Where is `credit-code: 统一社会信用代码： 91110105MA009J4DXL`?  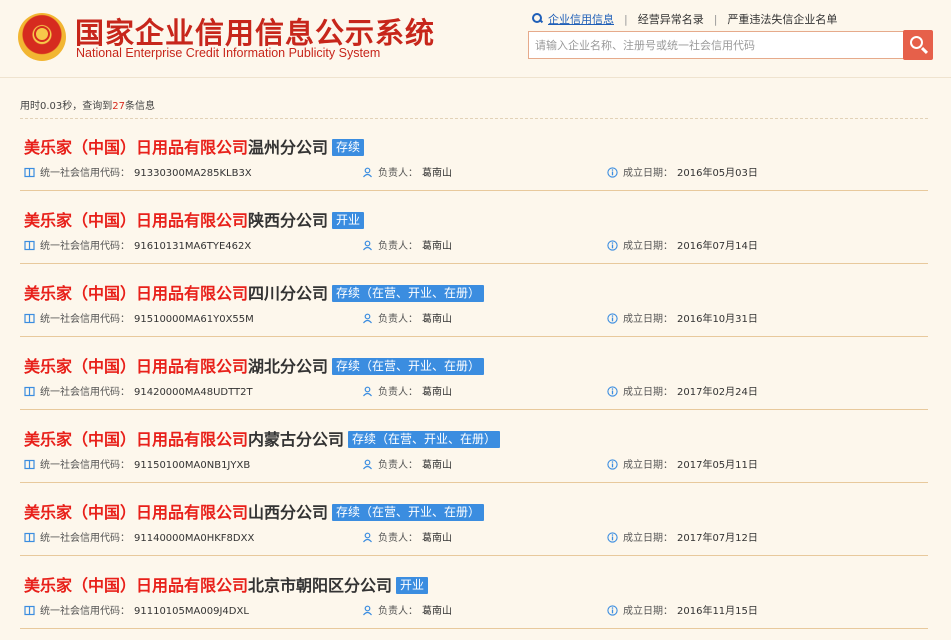 credit-code: 统一社会信用代码： 91110105MA009J4DXL is located at coordinates (136, 609).